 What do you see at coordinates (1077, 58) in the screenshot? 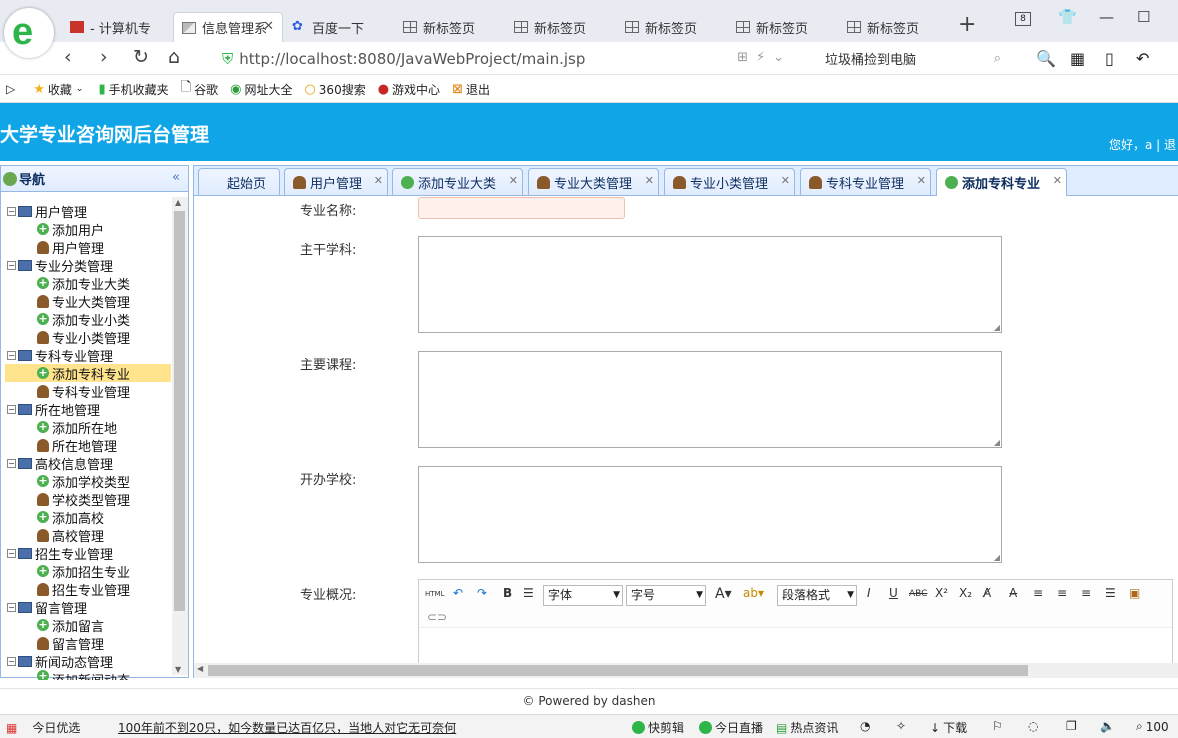
I see `apps-icon: ▦` at bounding box center [1077, 58].